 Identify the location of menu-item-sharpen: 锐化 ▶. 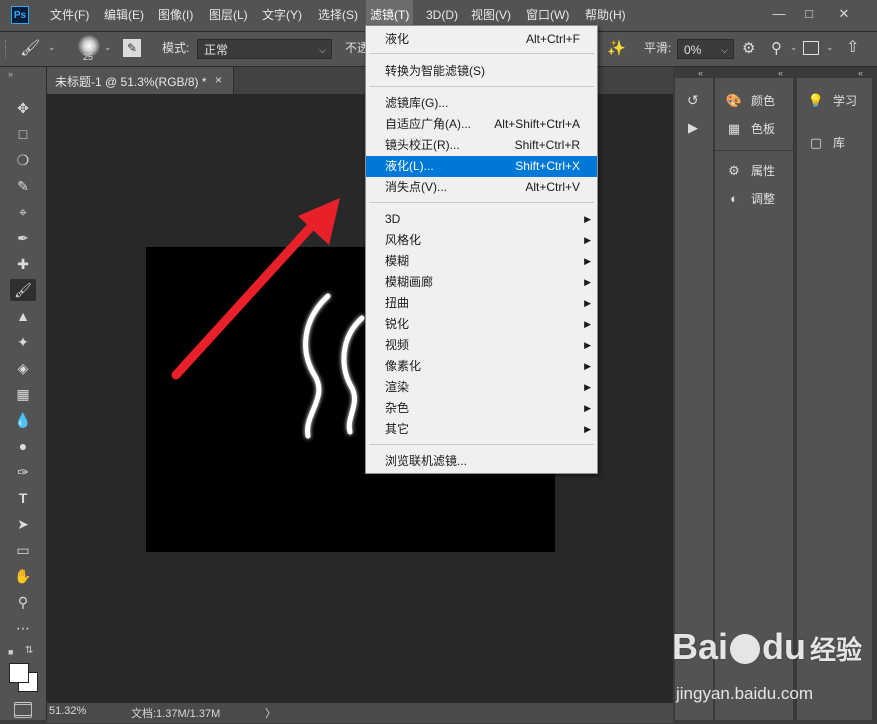
(481, 324).